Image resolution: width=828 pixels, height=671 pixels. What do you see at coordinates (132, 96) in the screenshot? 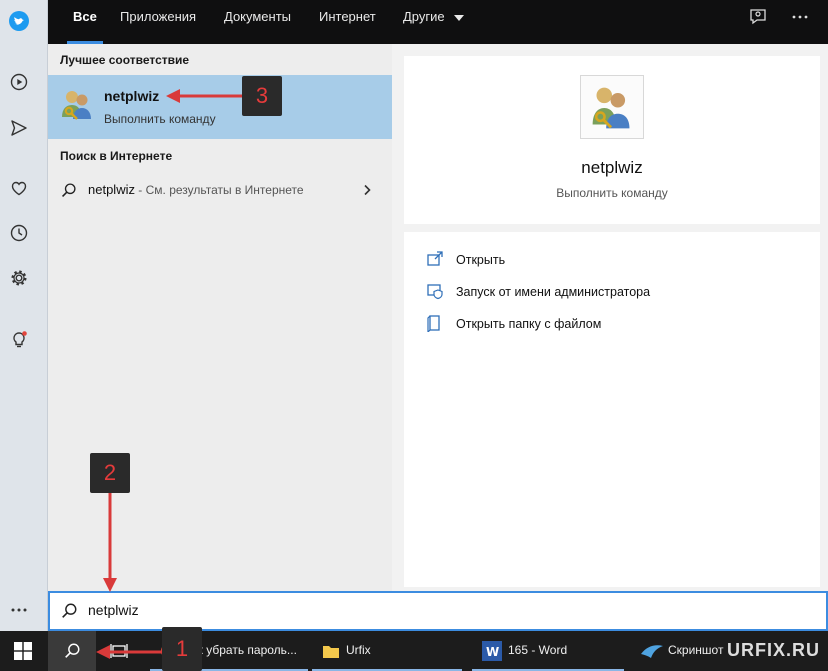
I see `best-match-name: netplwiz` at bounding box center [132, 96].